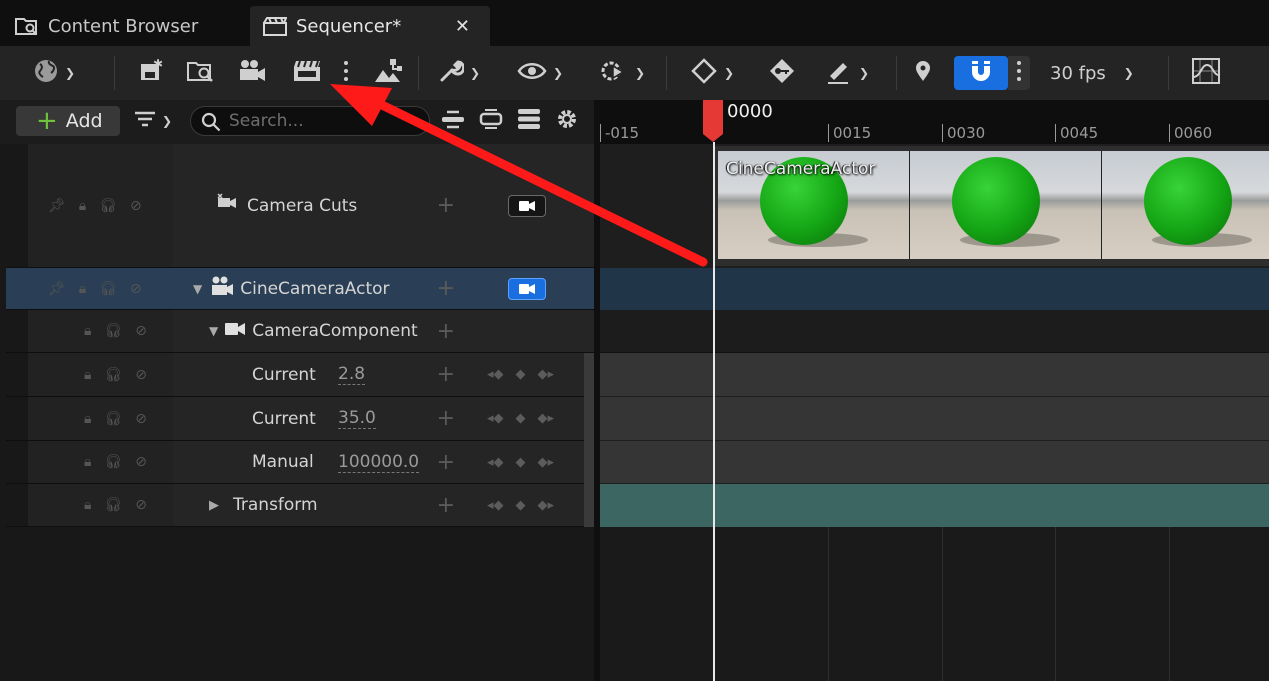  What do you see at coordinates (1019, 73) in the screenshot?
I see `snapping-options-button` at bounding box center [1019, 73].